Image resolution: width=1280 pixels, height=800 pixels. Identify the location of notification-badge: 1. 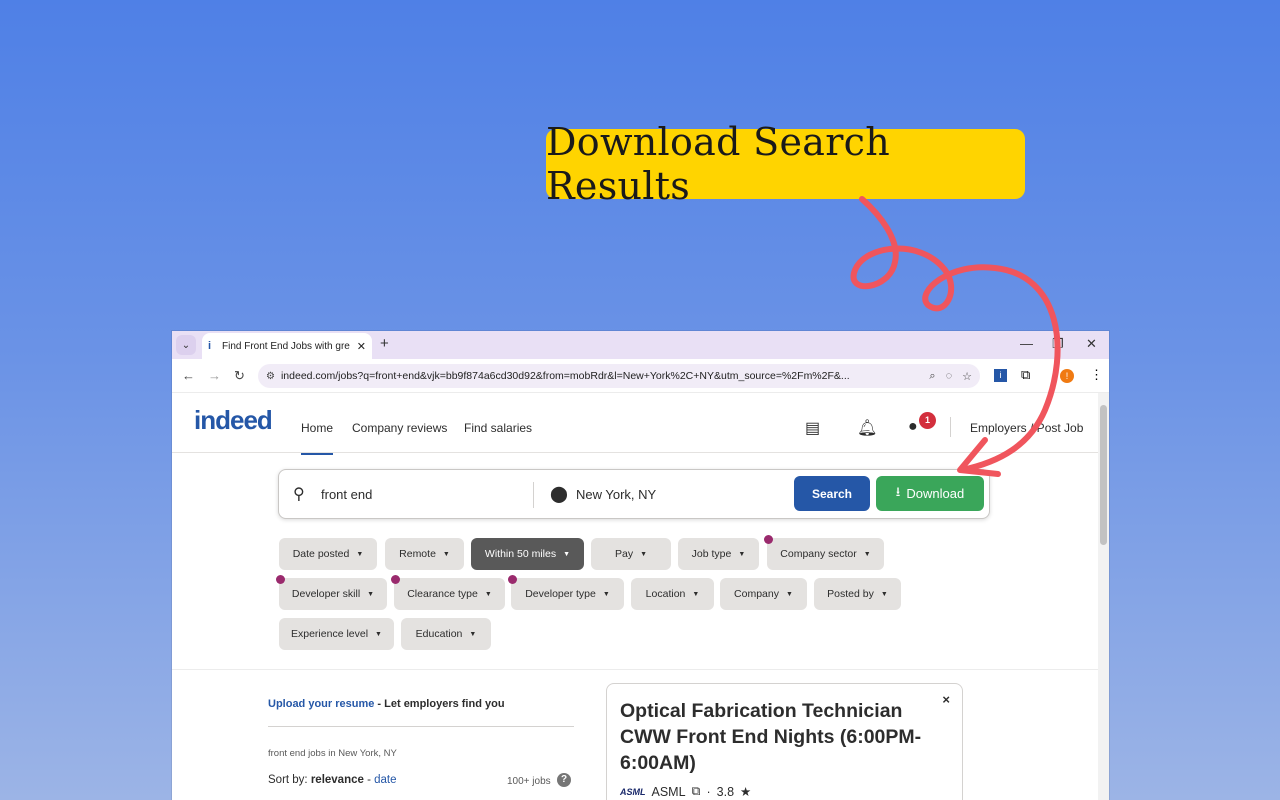
(927, 420).